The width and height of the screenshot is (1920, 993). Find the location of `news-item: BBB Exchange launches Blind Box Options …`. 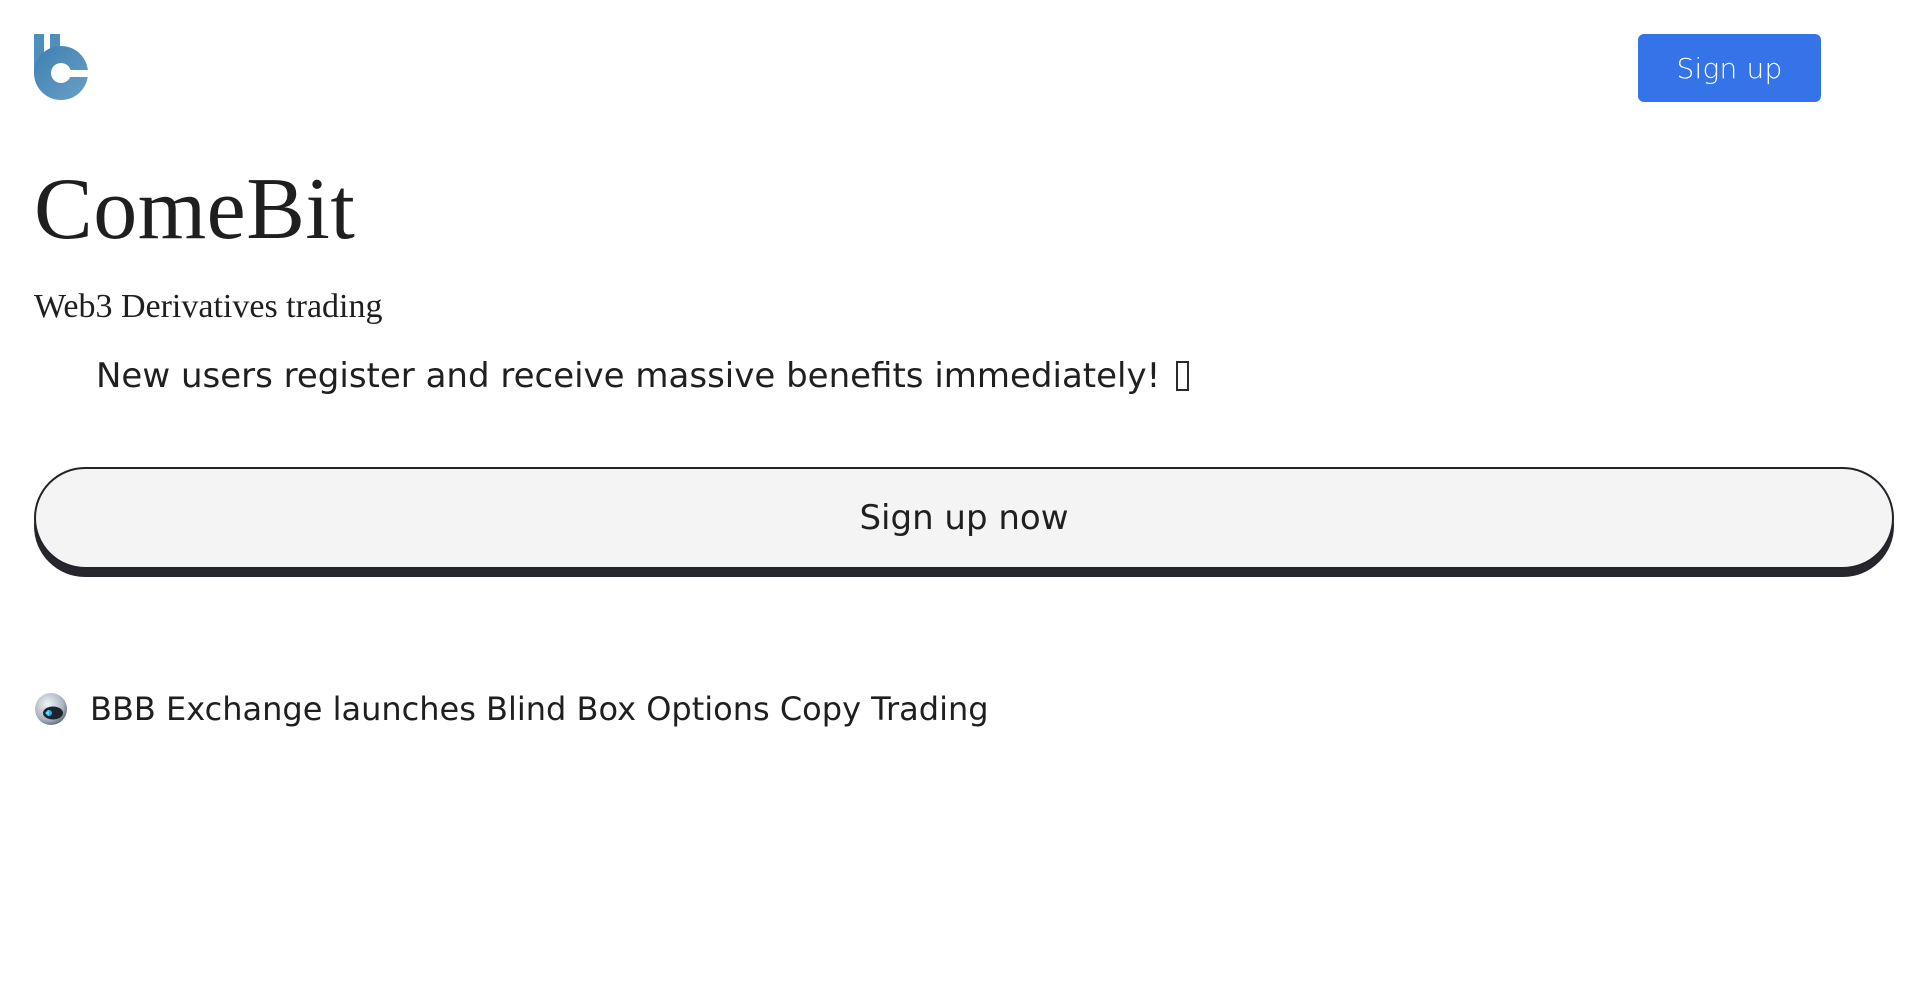

news-item: BBB Exchange launches Blind Box Options … is located at coordinates (511, 709).